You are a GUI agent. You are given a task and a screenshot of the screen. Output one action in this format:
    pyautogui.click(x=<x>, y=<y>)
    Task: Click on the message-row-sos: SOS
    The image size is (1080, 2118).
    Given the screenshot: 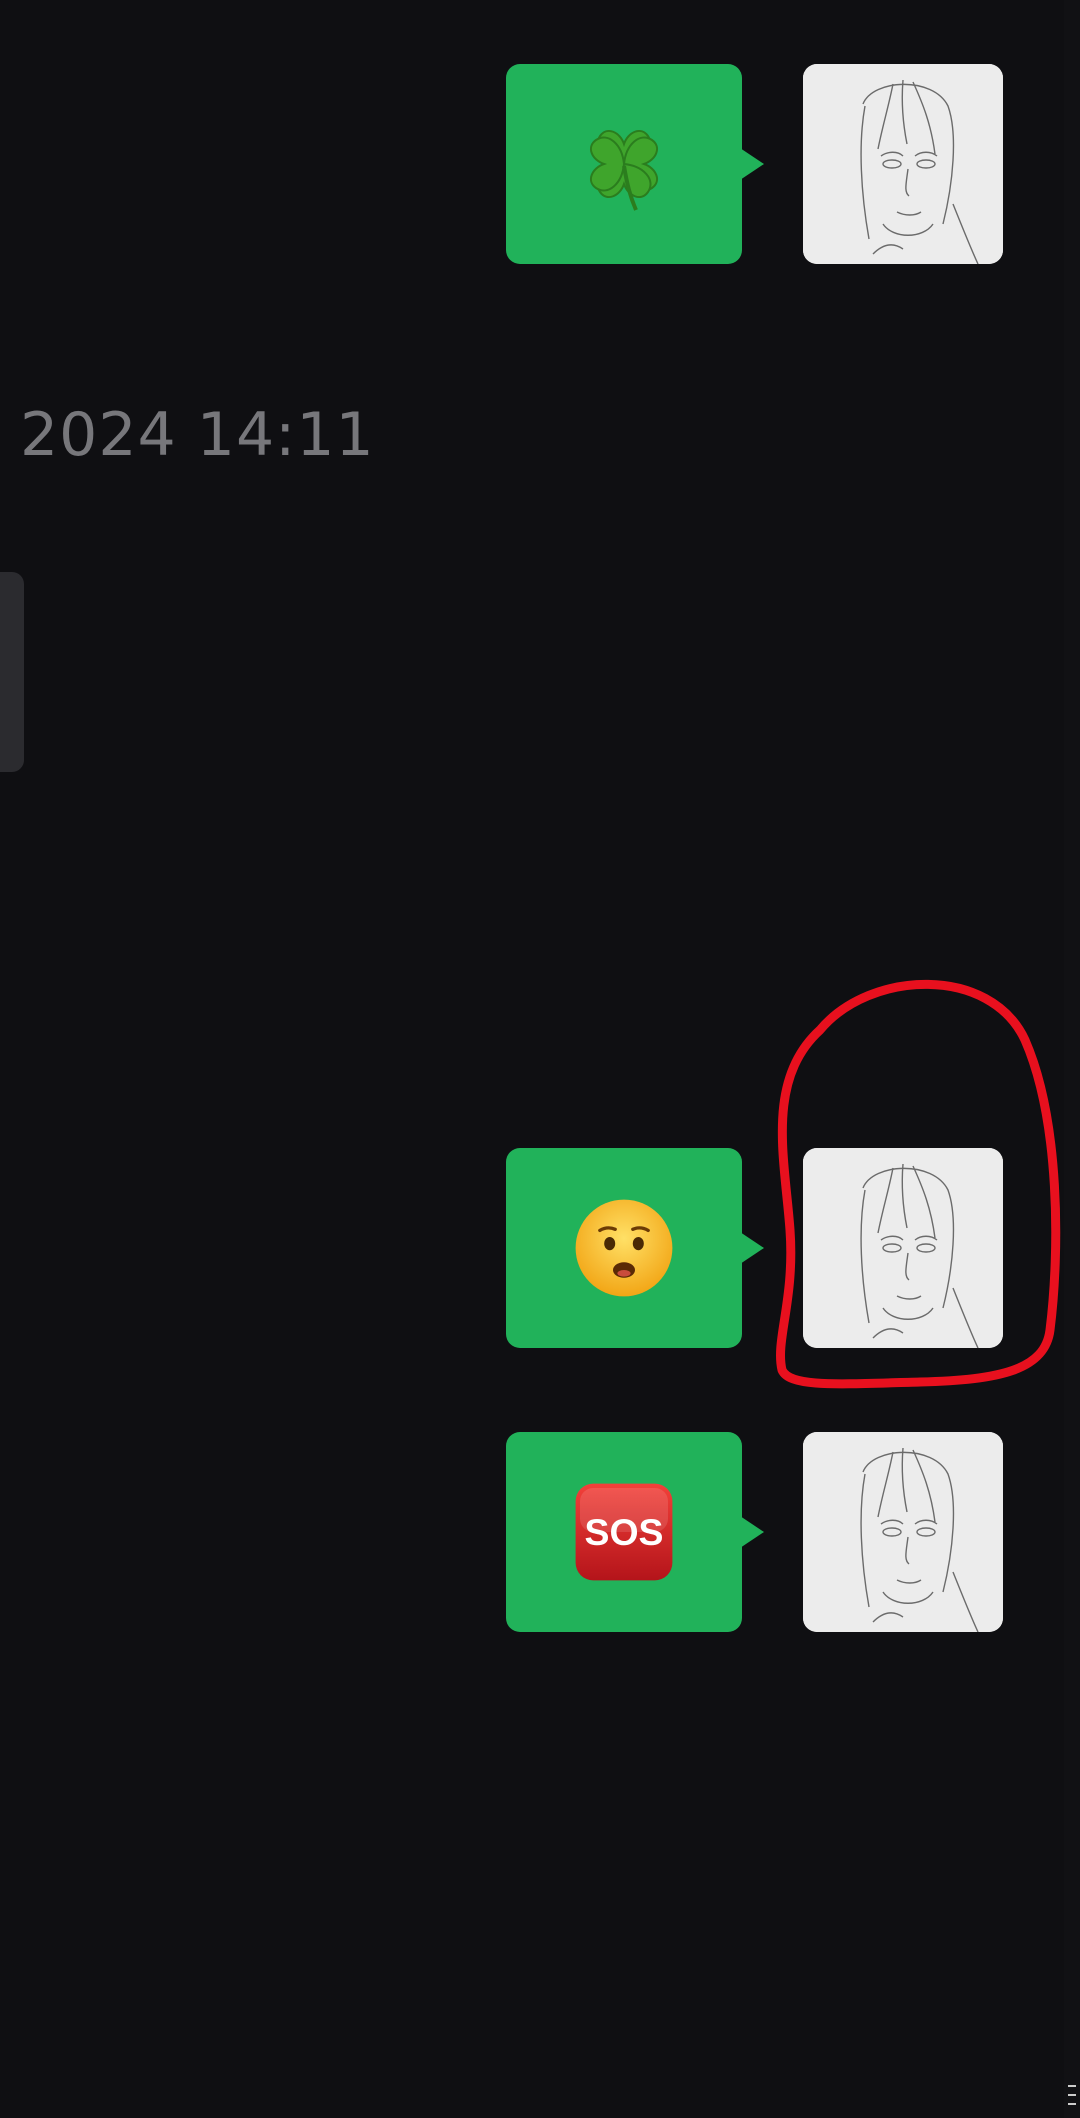 What is the action you would take?
    pyautogui.click(x=756, y=1532)
    